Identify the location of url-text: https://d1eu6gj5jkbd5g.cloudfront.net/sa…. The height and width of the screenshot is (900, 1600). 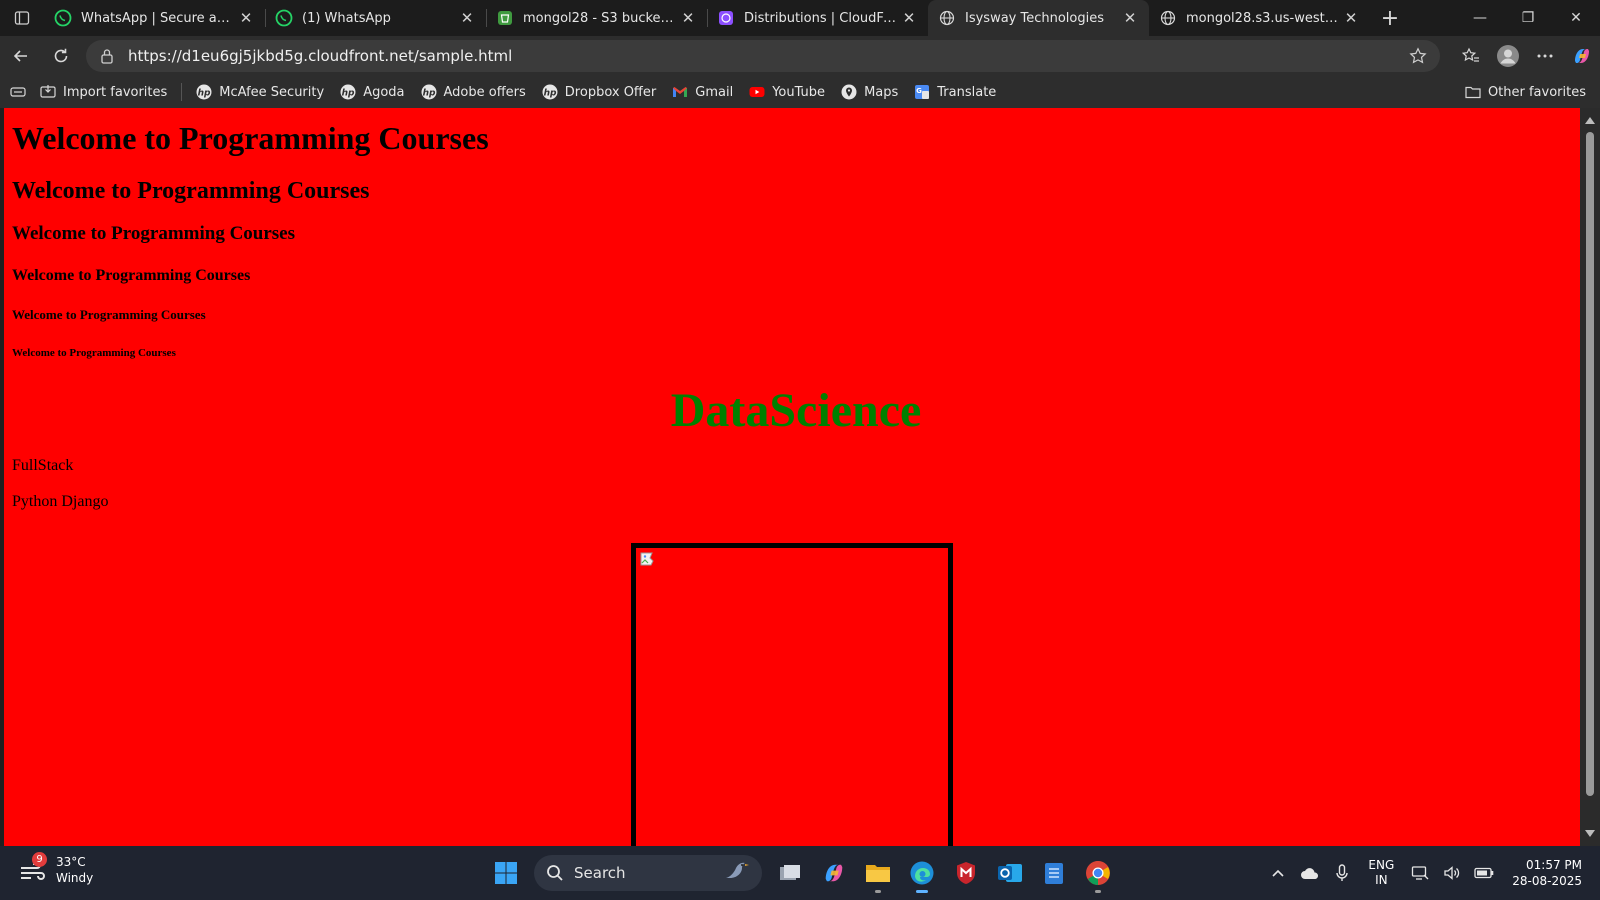
(767, 56).